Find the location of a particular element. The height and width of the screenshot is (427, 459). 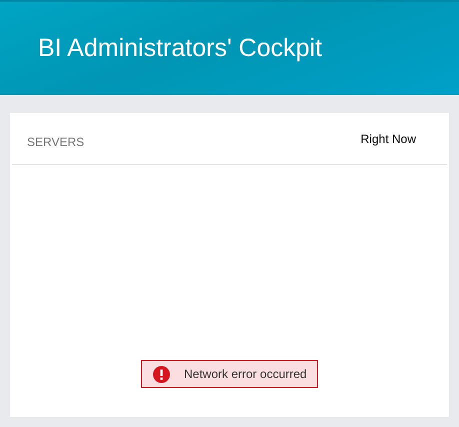

card-title: SERVERS is located at coordinates (55, 142).